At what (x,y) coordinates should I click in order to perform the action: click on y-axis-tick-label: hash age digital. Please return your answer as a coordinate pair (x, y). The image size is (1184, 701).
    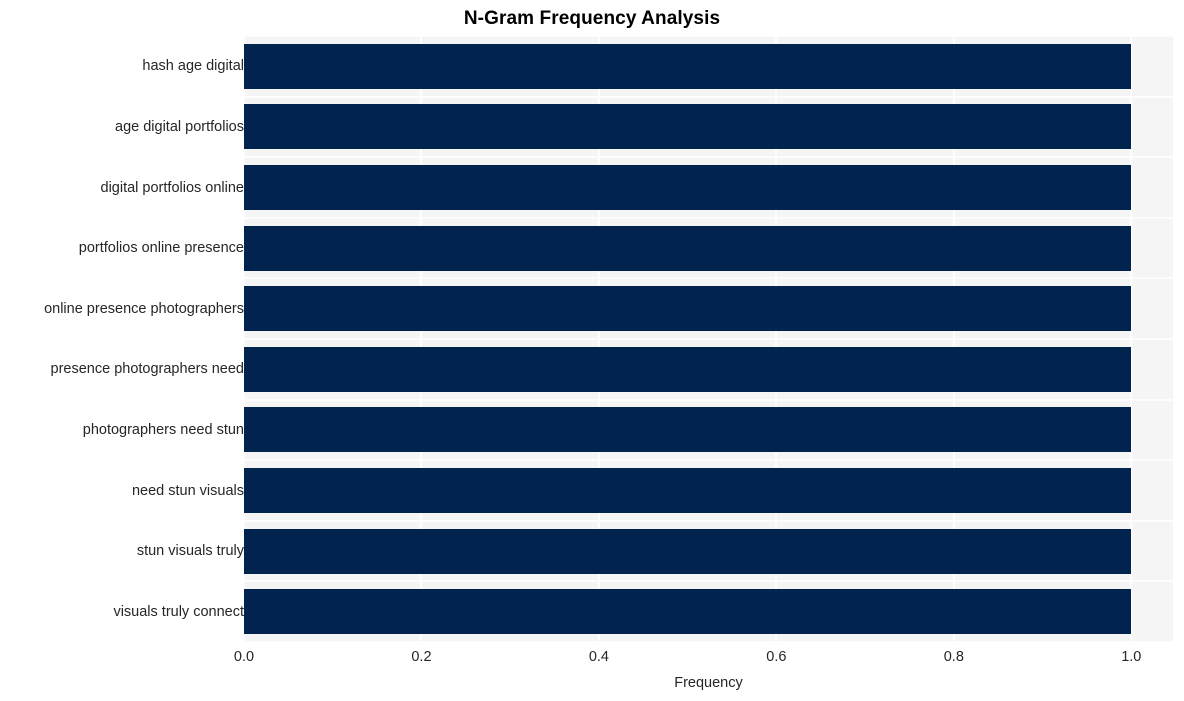
    Looking at the image, I should click on (193, 66).